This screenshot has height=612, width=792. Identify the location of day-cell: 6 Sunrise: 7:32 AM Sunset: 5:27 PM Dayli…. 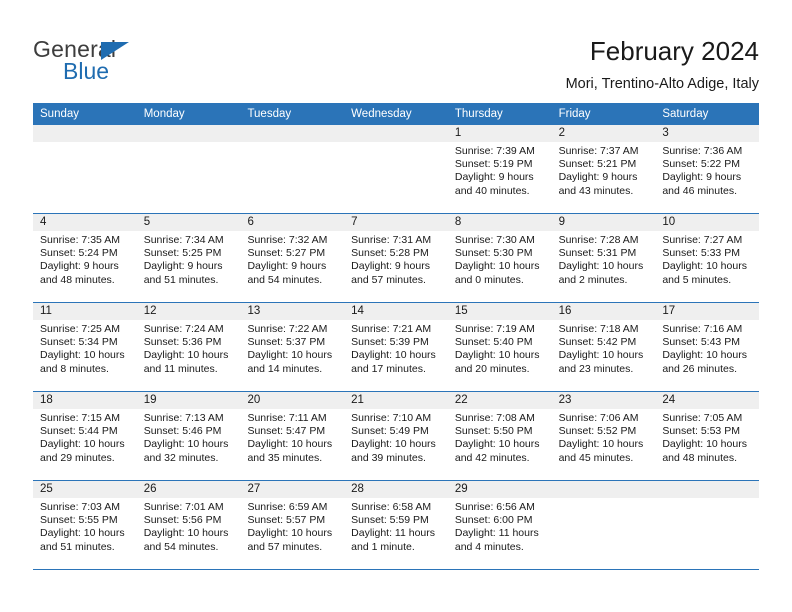
(292, 258).